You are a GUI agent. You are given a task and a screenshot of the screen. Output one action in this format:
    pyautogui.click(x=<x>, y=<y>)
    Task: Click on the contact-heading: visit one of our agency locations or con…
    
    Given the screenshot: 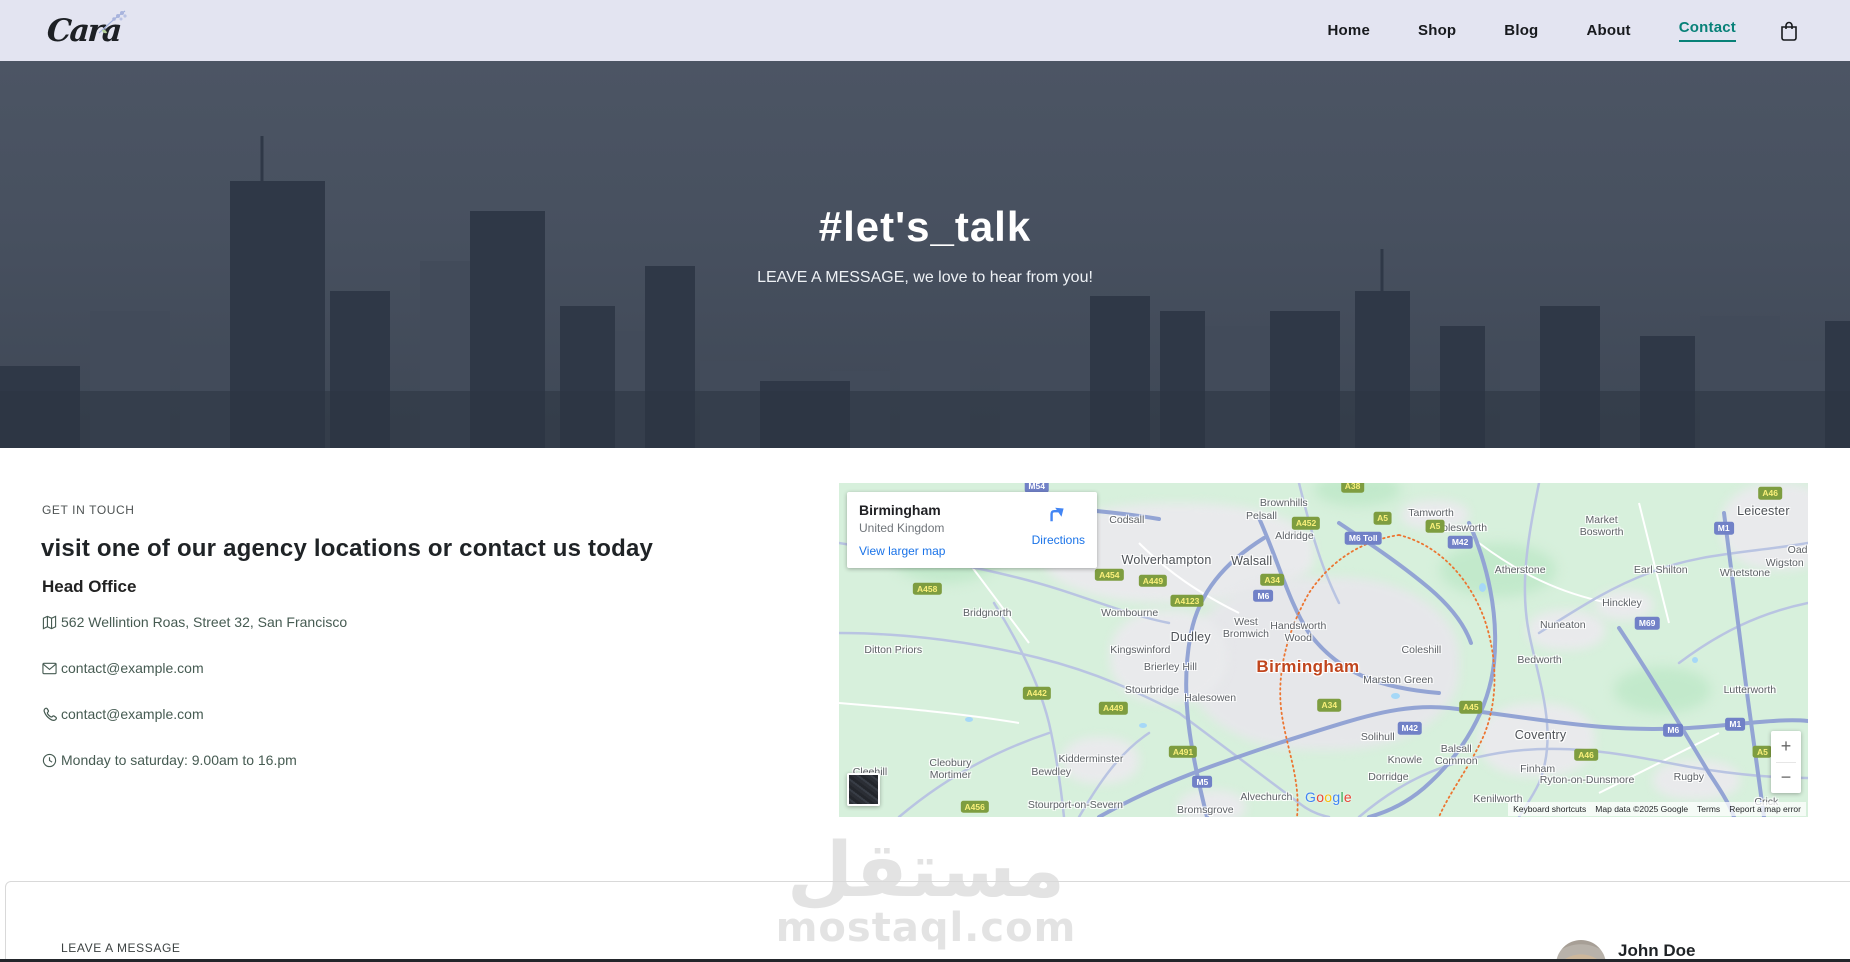 What is the action you would take?
    pyautogui.click(x=347, y=548)
    